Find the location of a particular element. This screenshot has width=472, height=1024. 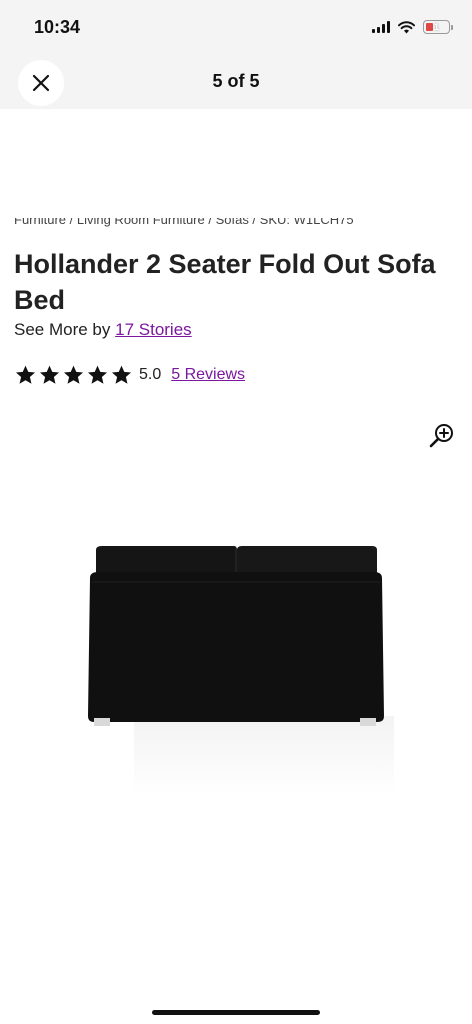

gallery-position-title: 5 of 5 is located at coordinates (236, 81).